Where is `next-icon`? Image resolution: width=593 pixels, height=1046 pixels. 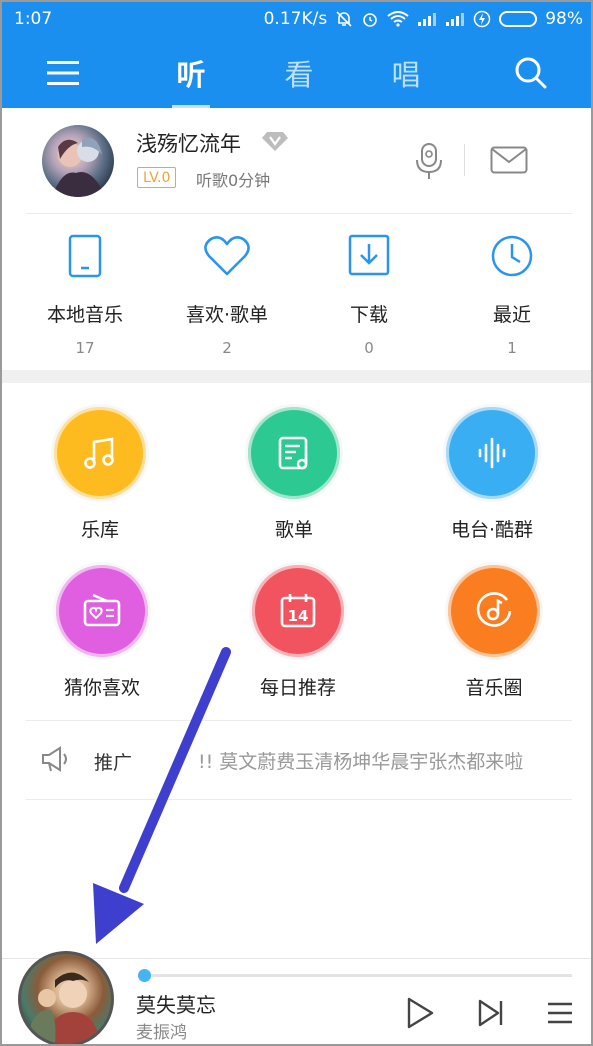
next-icon is located at coordinates (490, 1013).